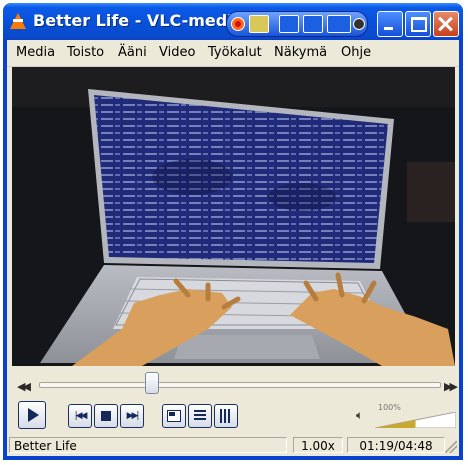 The width and height of the screenshot is (468, 465). I want to click on stop-button, so click(106, 416).